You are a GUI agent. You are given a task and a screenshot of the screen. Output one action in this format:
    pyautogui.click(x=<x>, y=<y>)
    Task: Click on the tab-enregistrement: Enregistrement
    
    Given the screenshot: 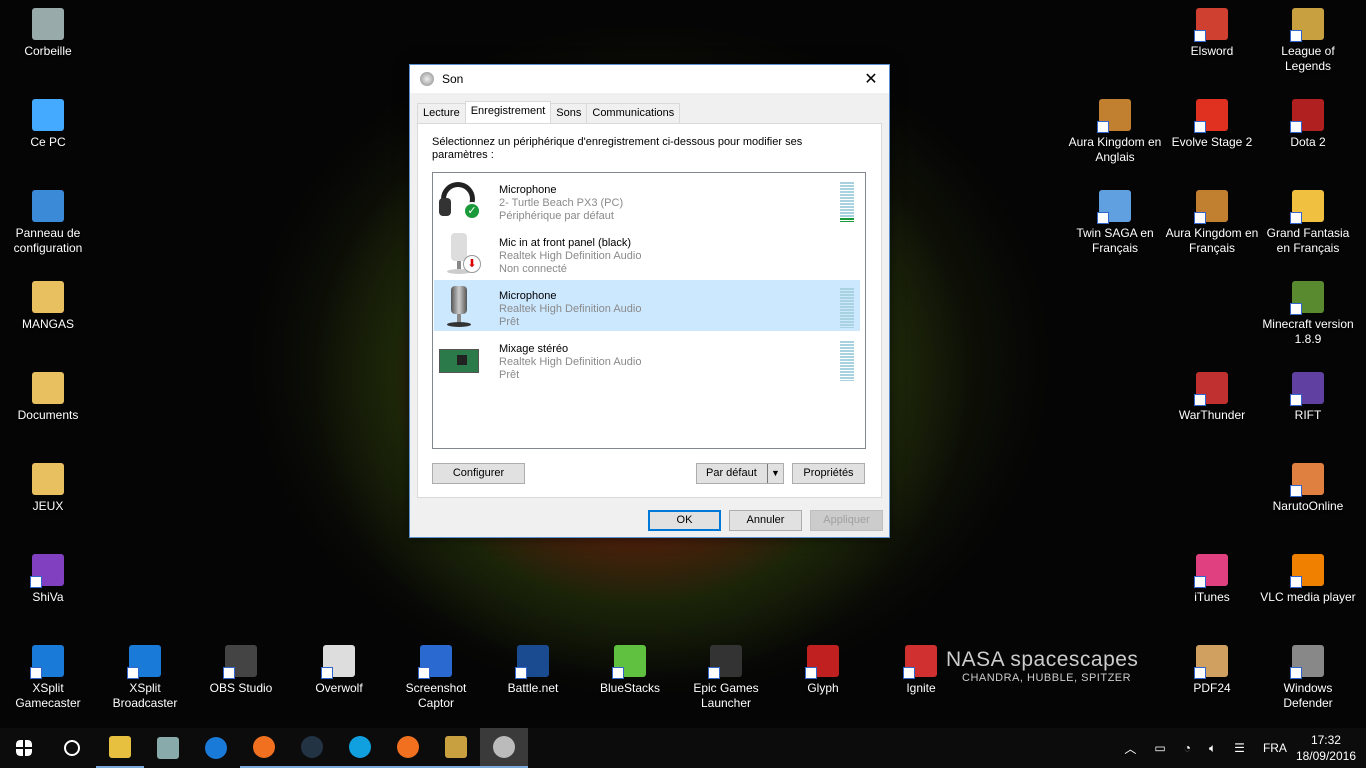 What is the action you would take?
    pyautogui.click(x=508, y=112)
    